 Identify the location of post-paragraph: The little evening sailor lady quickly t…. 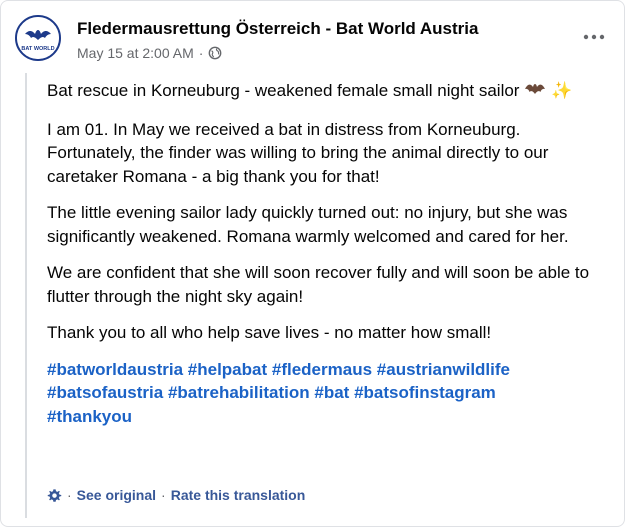
(308, 224).